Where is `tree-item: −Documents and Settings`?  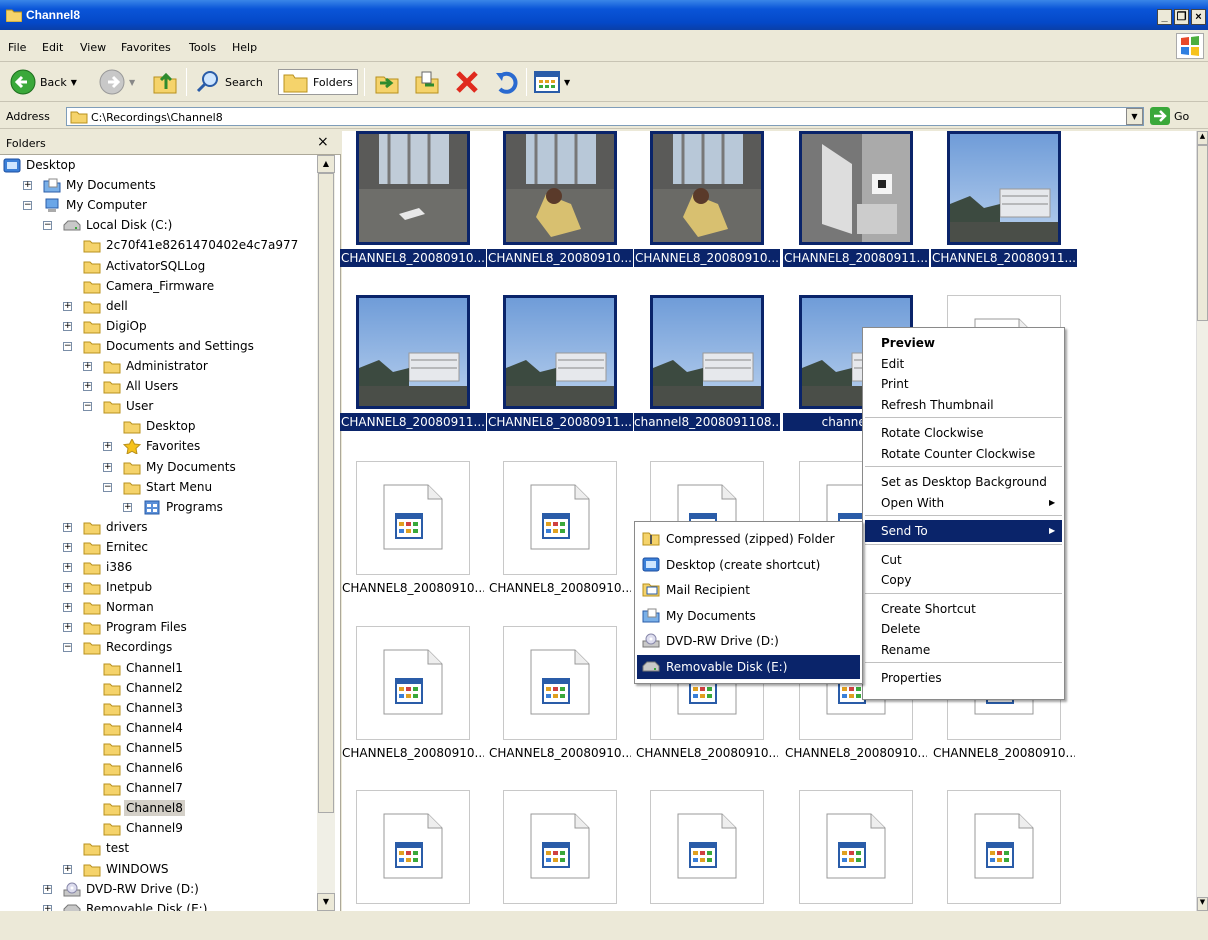
tree-item: −Documents and Settings is located at coordinates (158, 347).